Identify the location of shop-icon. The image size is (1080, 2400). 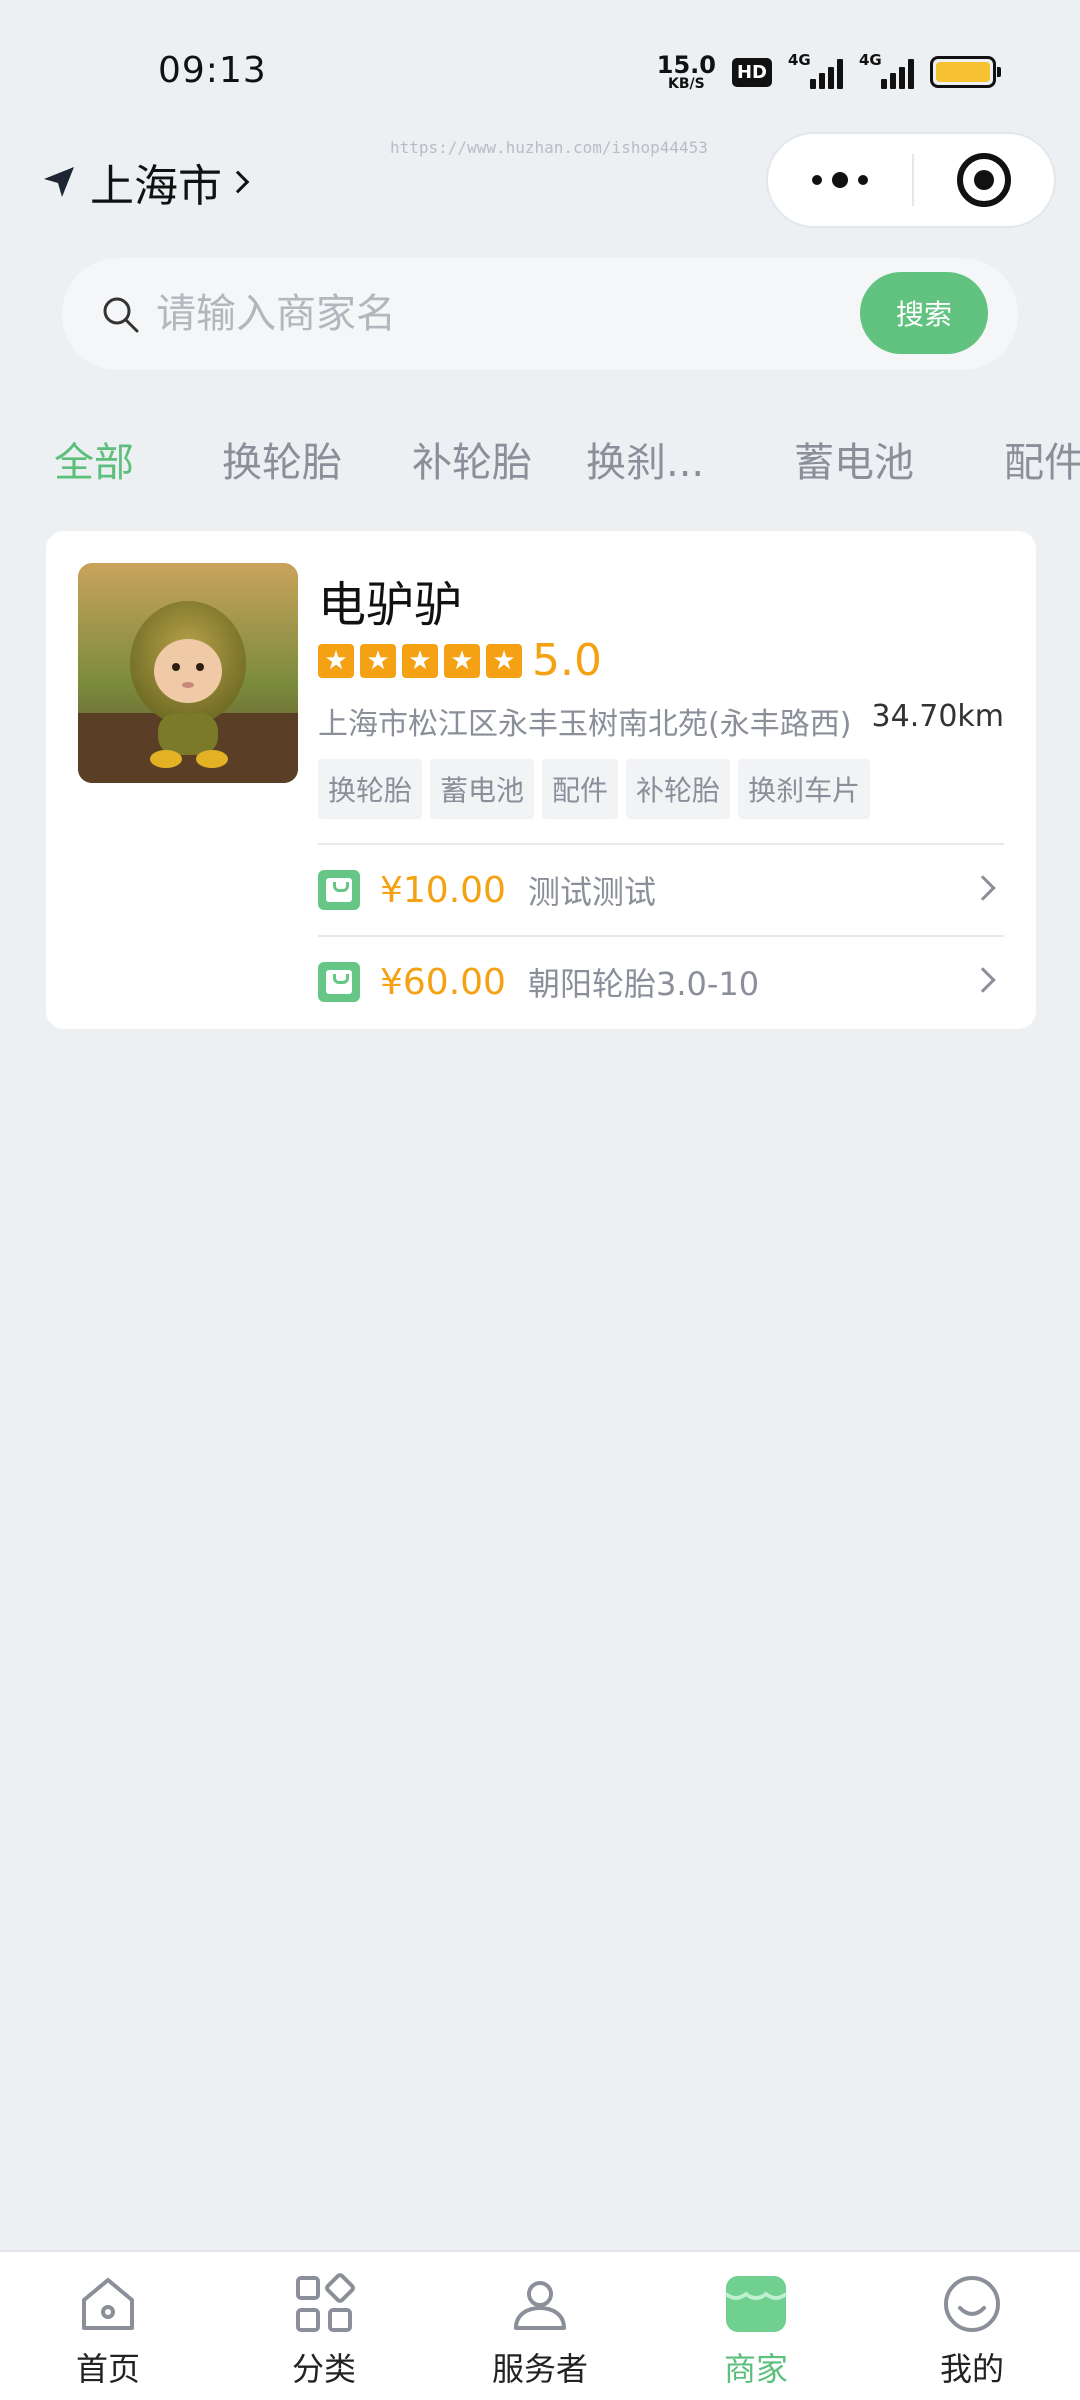
(756, 2304).